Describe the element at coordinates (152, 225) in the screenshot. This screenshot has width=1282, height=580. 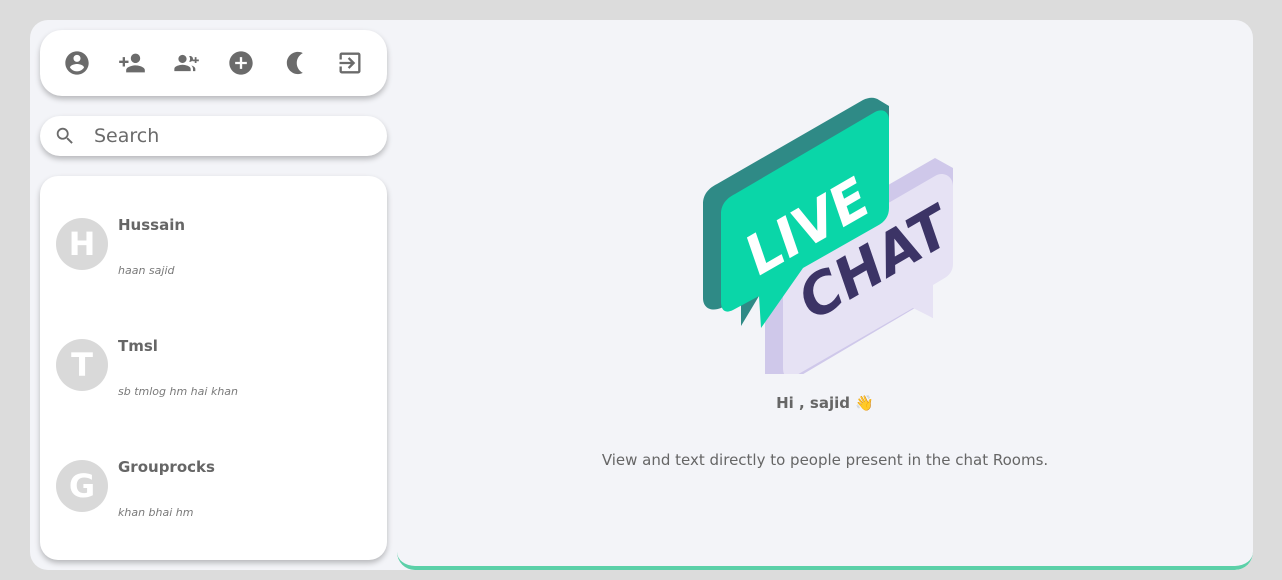
I see `chat-name: Hussain` at that location.